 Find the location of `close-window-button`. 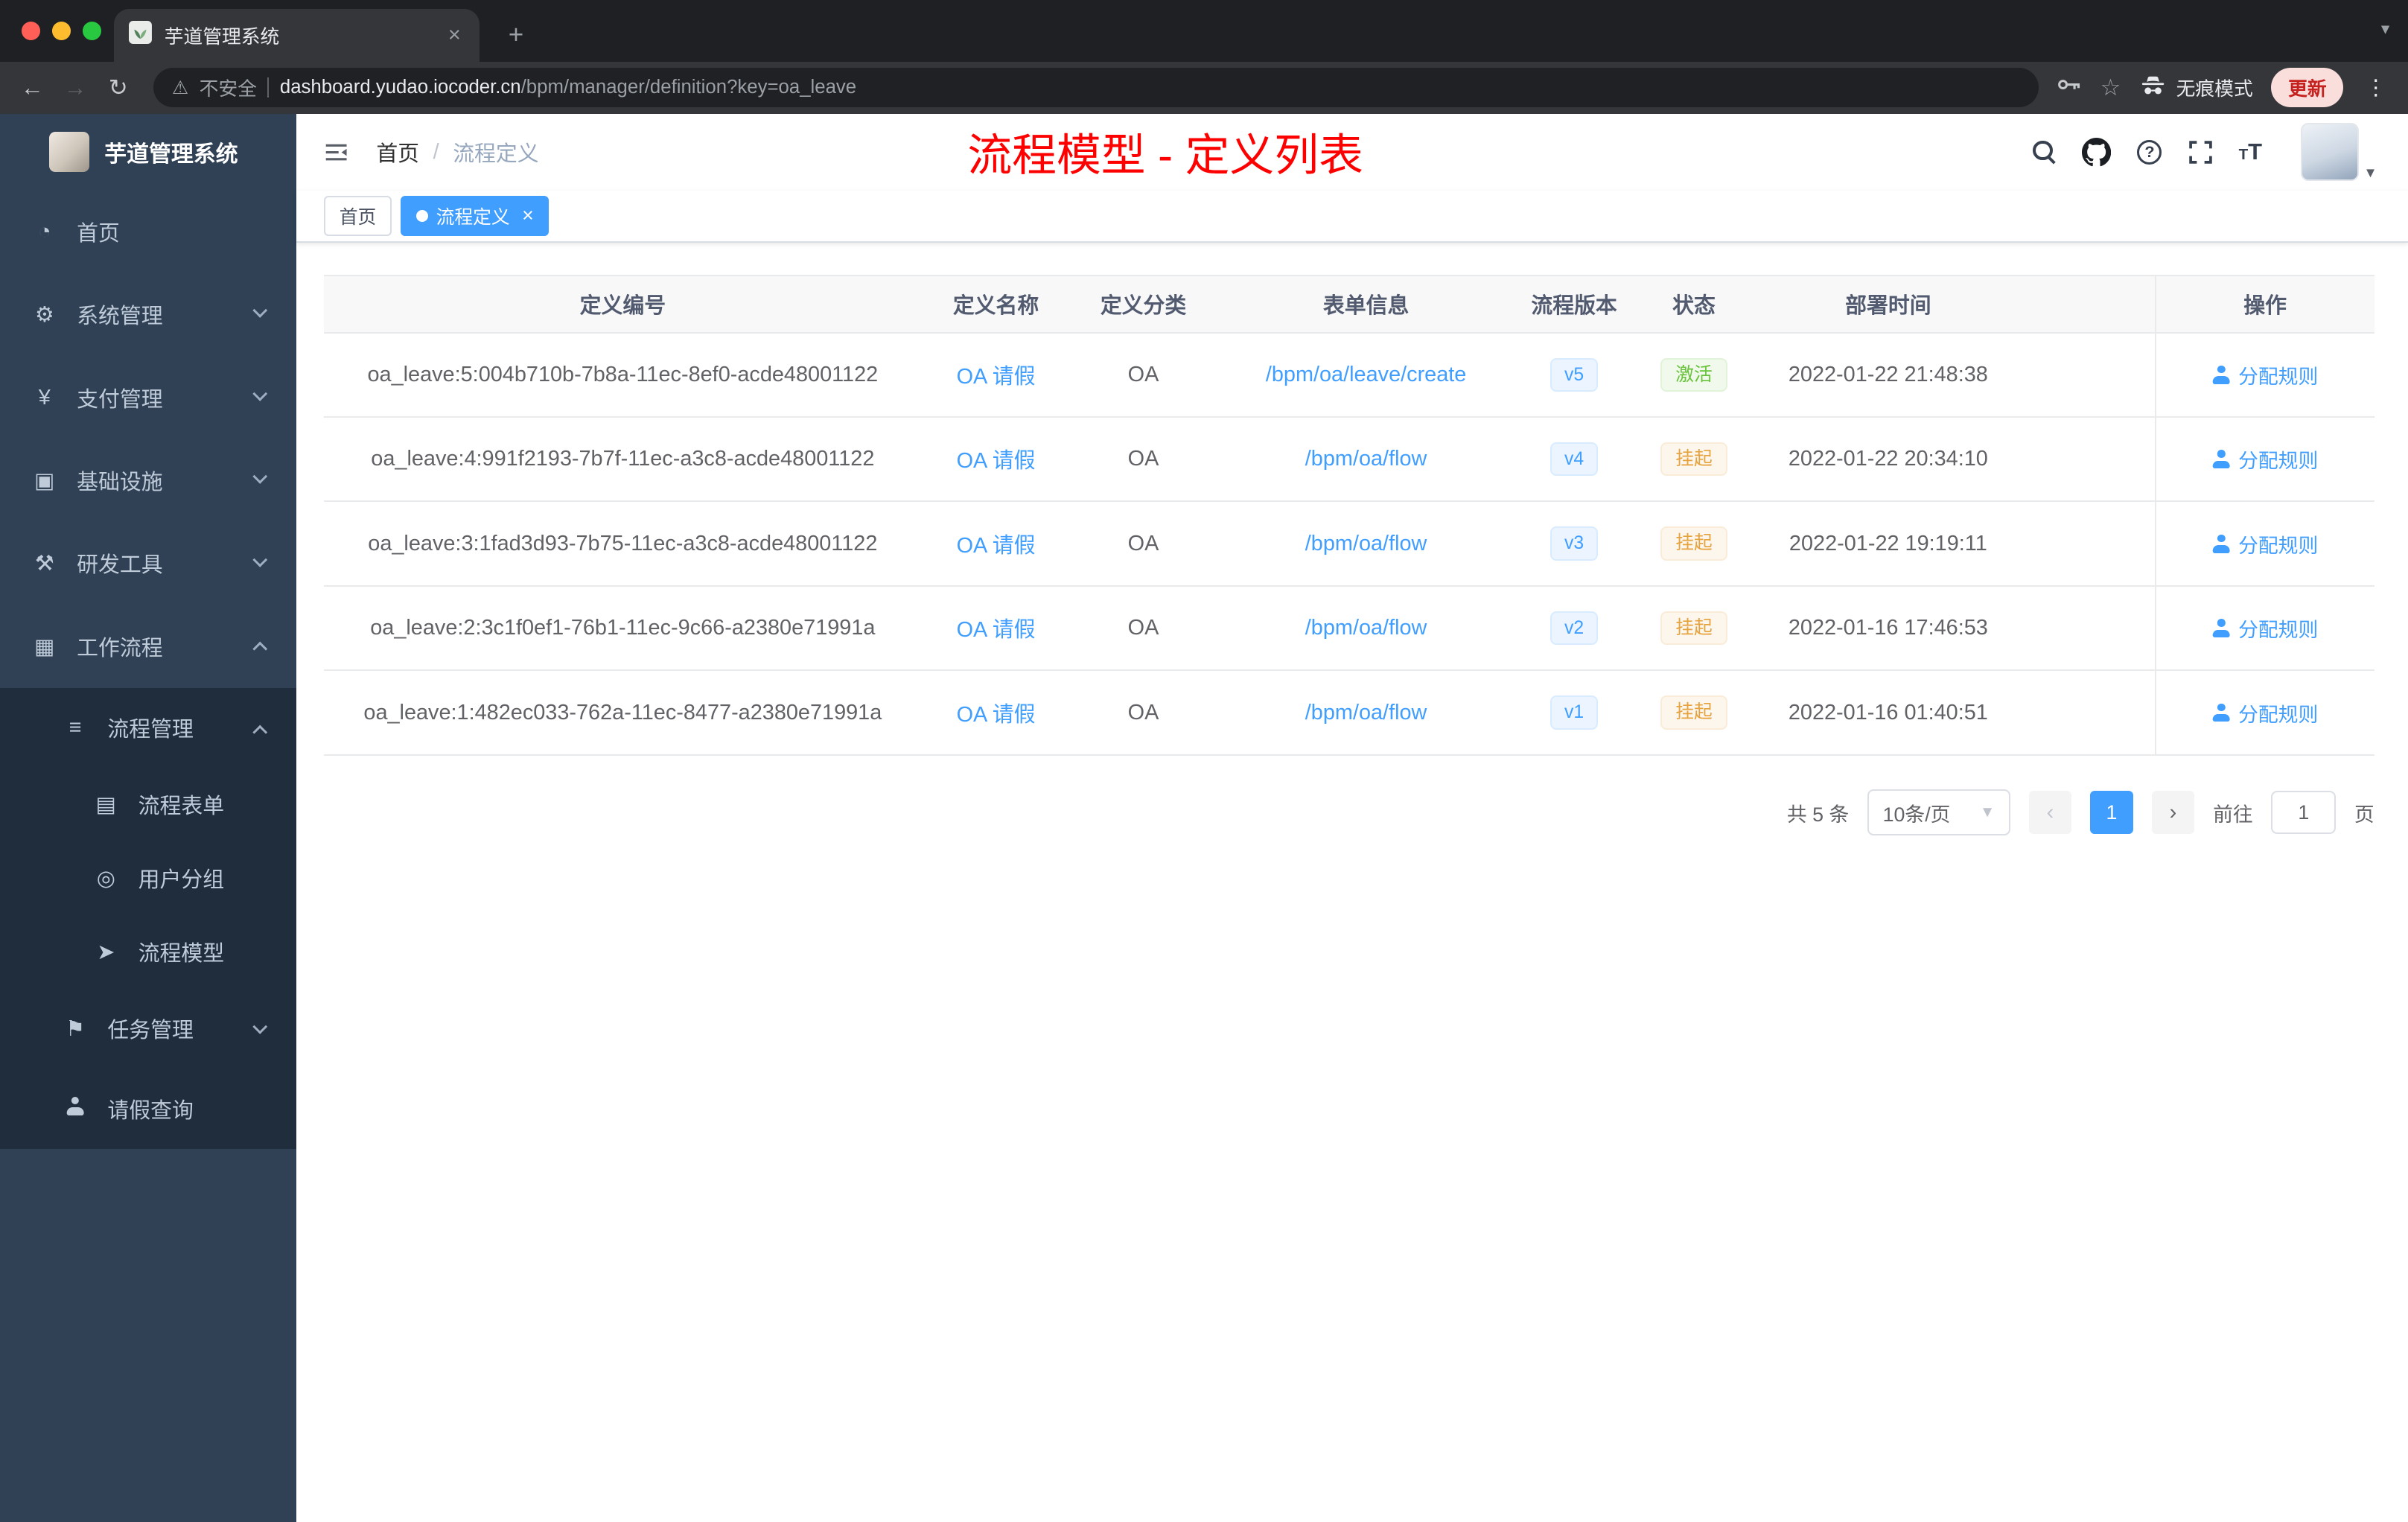

close-window-button is located at coordinates (30, 30).